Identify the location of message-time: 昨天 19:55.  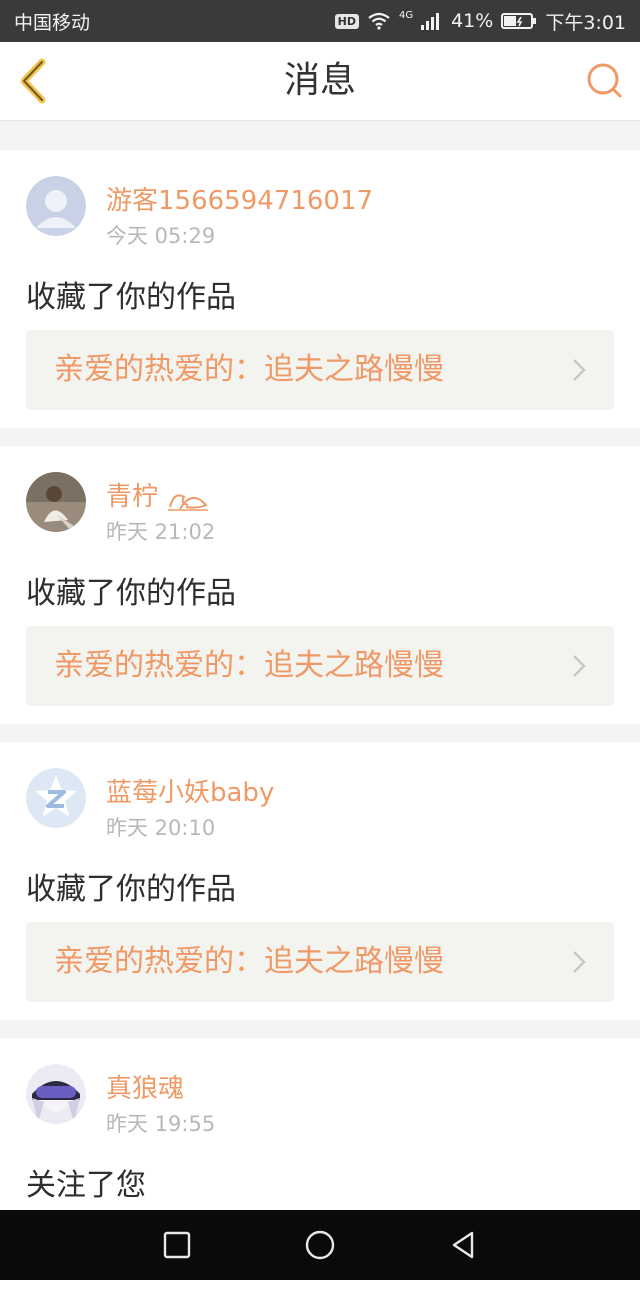
(161, 1124).